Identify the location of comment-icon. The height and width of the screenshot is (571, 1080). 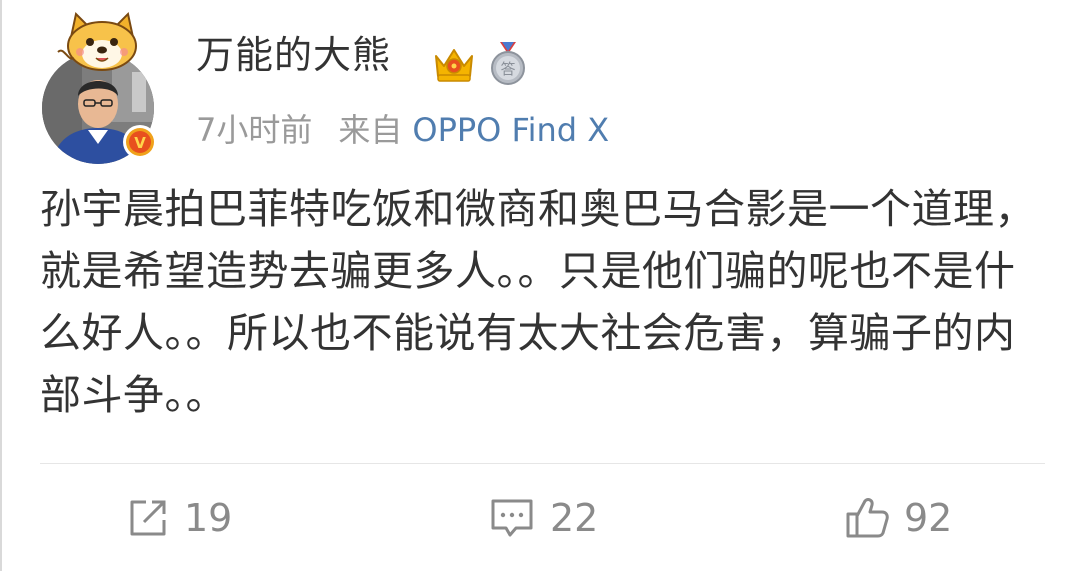
(512, 518).